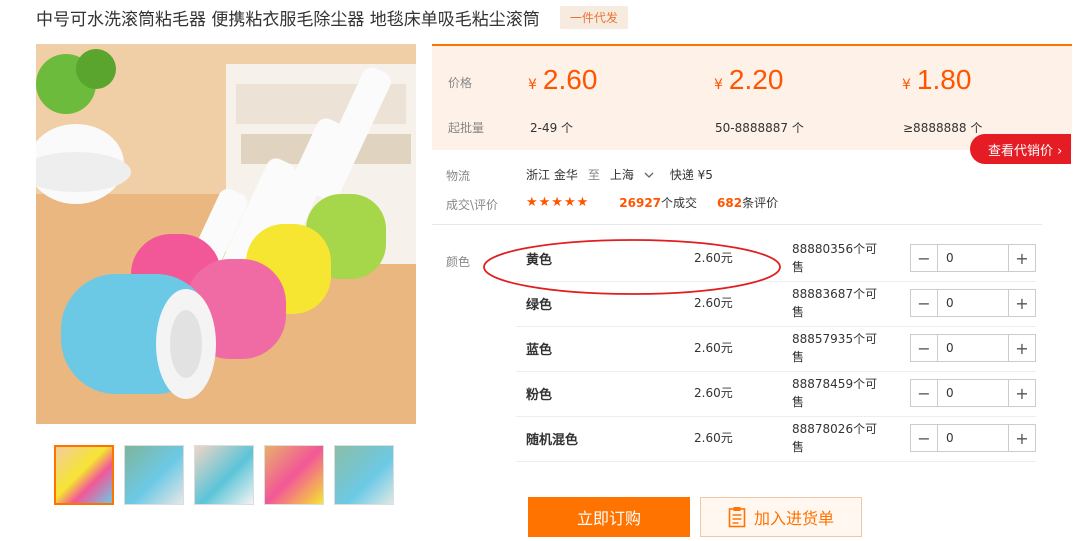 This screenshot has height=541, width=1092. What do you see at coordinates (944, 79) in the screenshot?
I see `price-value: 1.80` at bounding box center [944, 79].